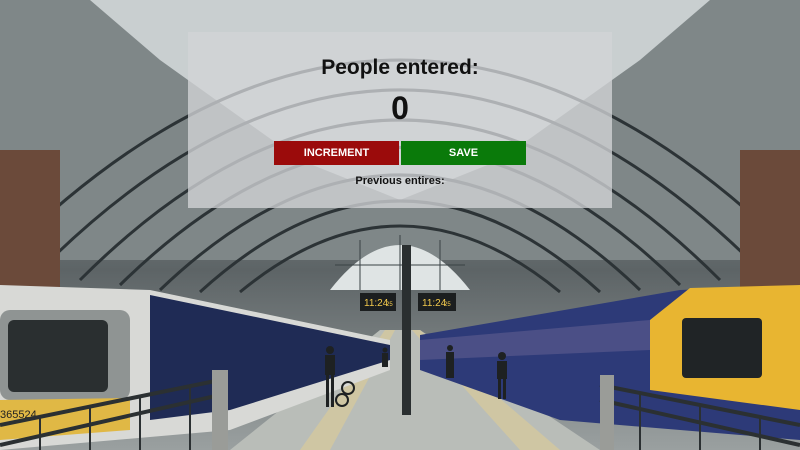 This screenshot has height=450, width=800. I want to click on increment-button: INCREMENT, so click(336, 153).